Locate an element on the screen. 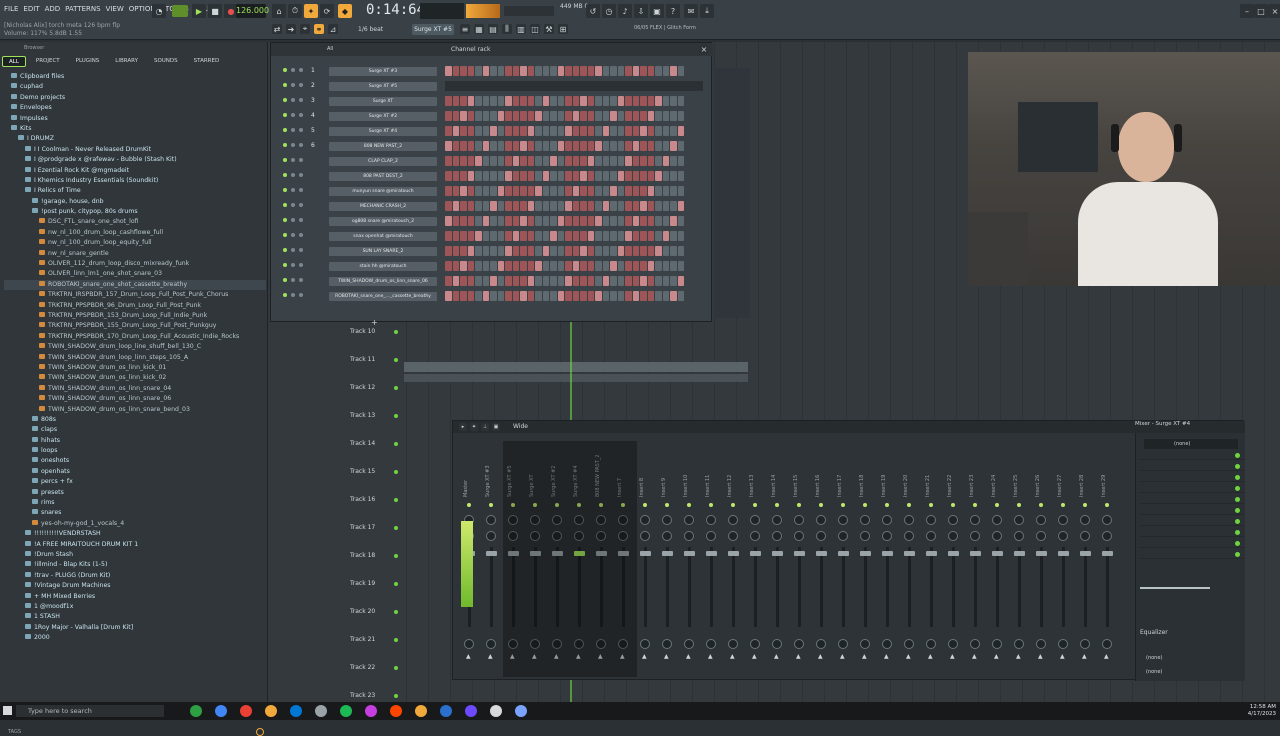  channel-rack-title: Channel rack is located at coordinates (492, 49).